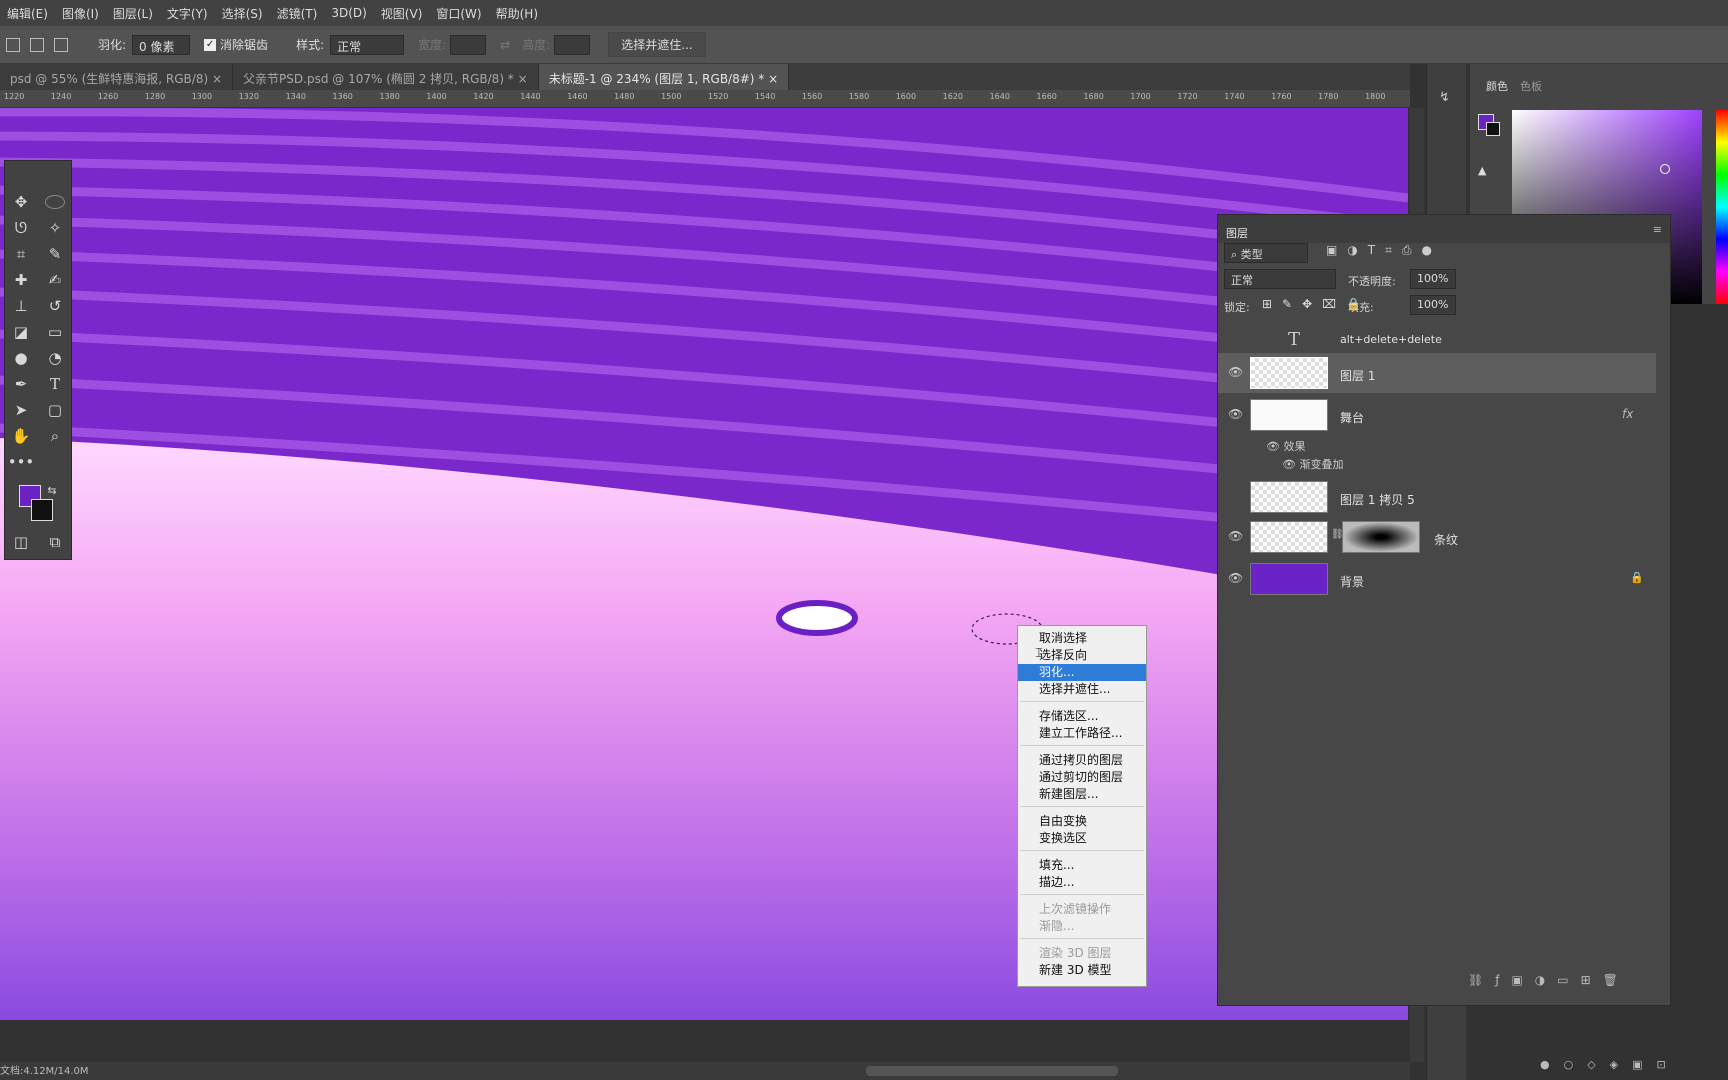 The width and height of the screenshot is (1728, 1080). I want to click on layer-row: 👁 背景 🔒, so click(1437, 579).